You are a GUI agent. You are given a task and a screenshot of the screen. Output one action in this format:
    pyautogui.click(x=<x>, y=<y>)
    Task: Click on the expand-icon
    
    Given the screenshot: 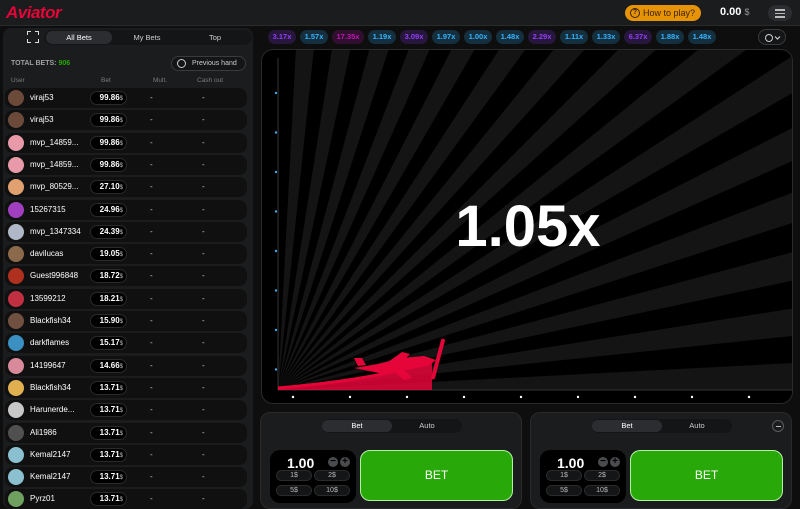 What is the action you would take?
    pyautogui.click(x=33, y=37)
    